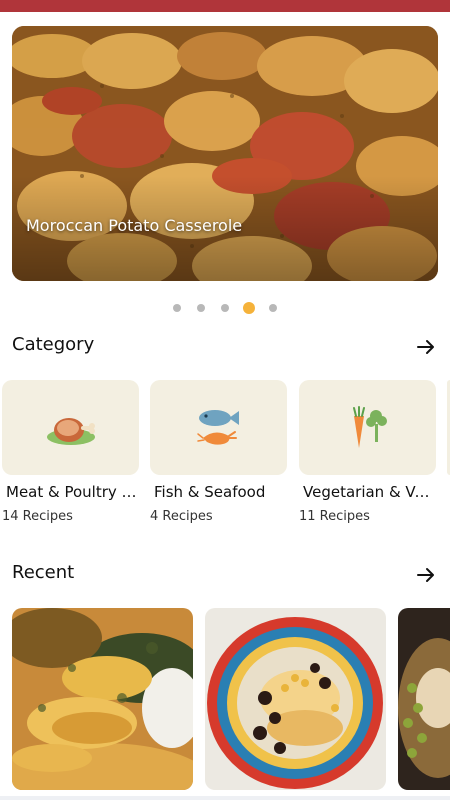 The width and height of the screenshot is (450, 800). What do you see at coordinates (37, 516) in the screenshot?
I see `category-count: 14 Recipes` at bounding box center [37, 516].